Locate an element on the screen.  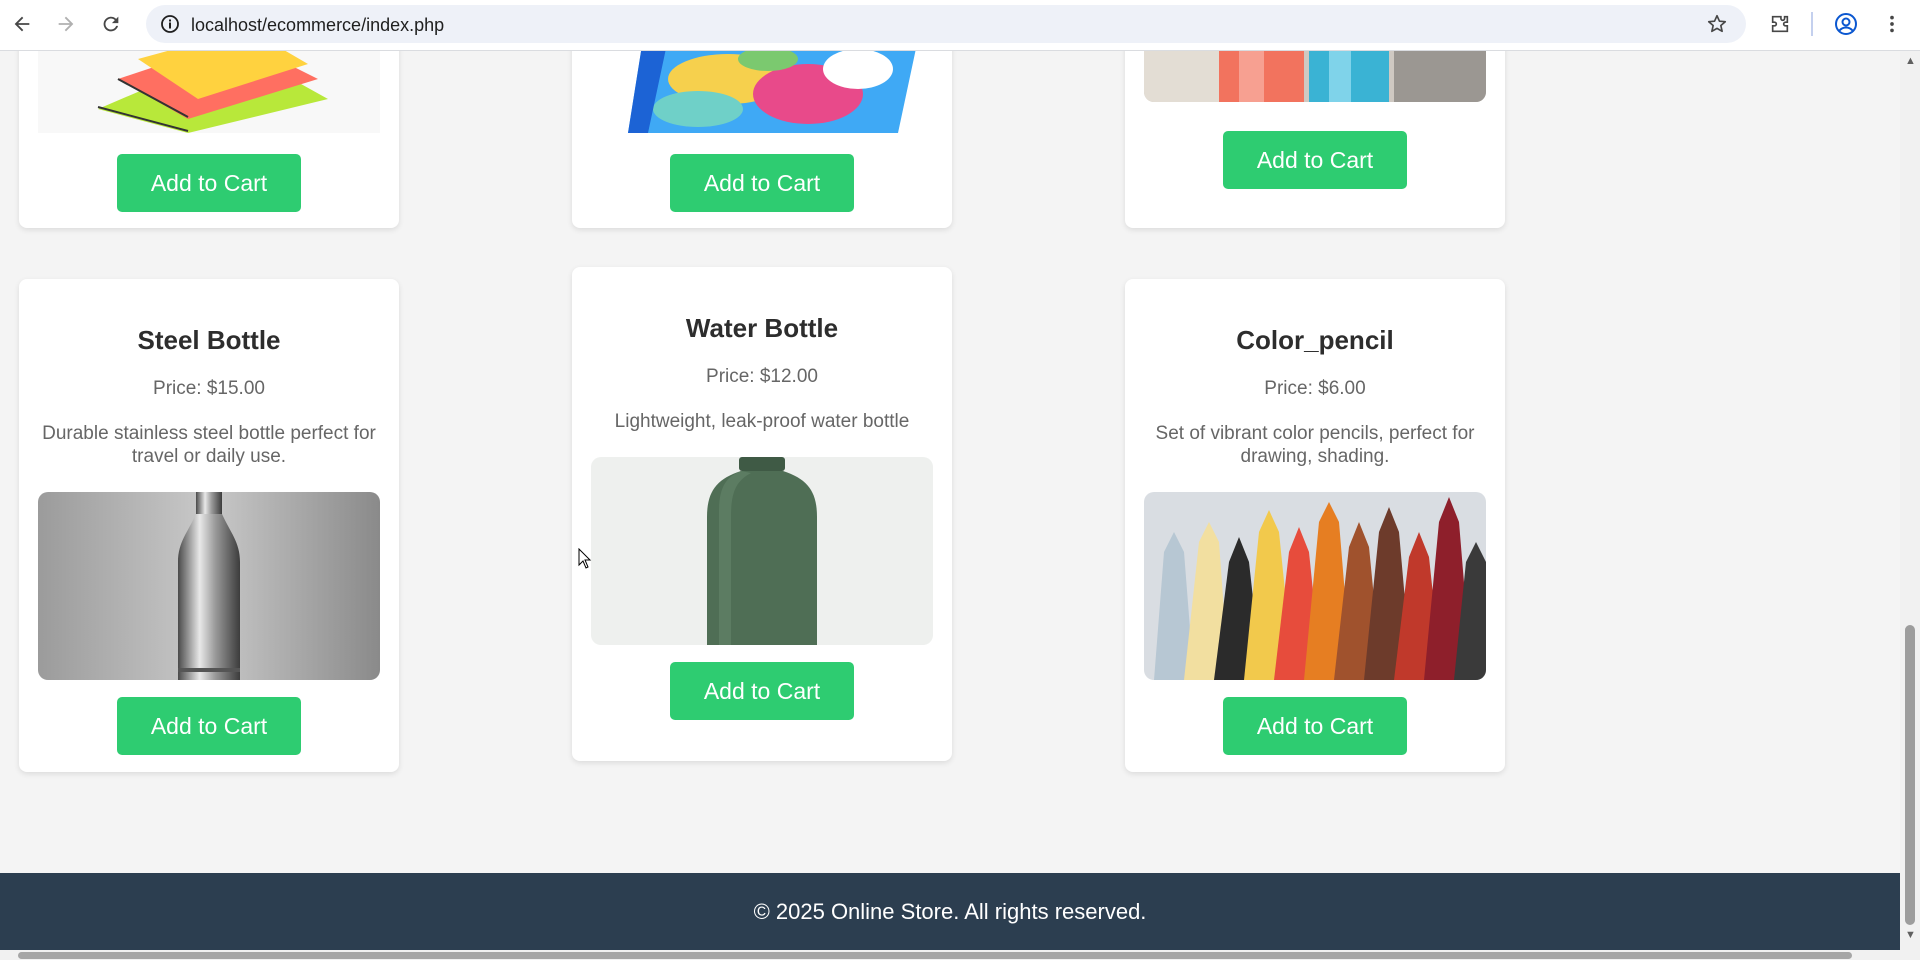
back-icon is located at coordinates (22, 24).